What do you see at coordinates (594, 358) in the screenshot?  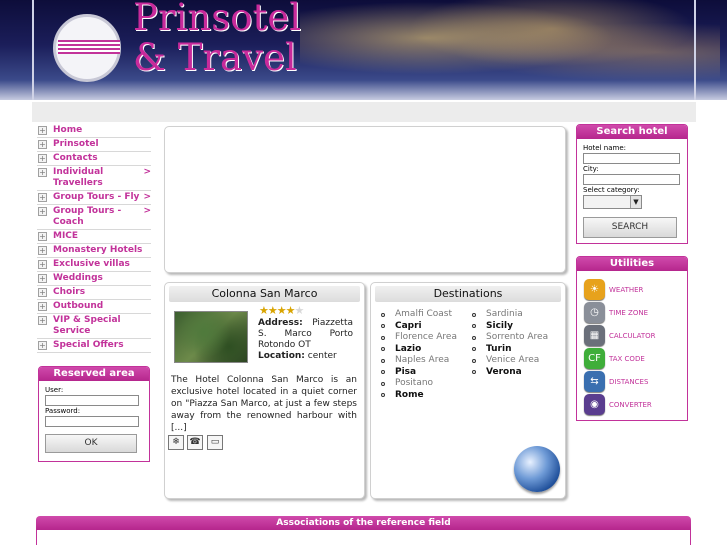 I see `tax-code-icon: CF` at bounding box center [594, 358].